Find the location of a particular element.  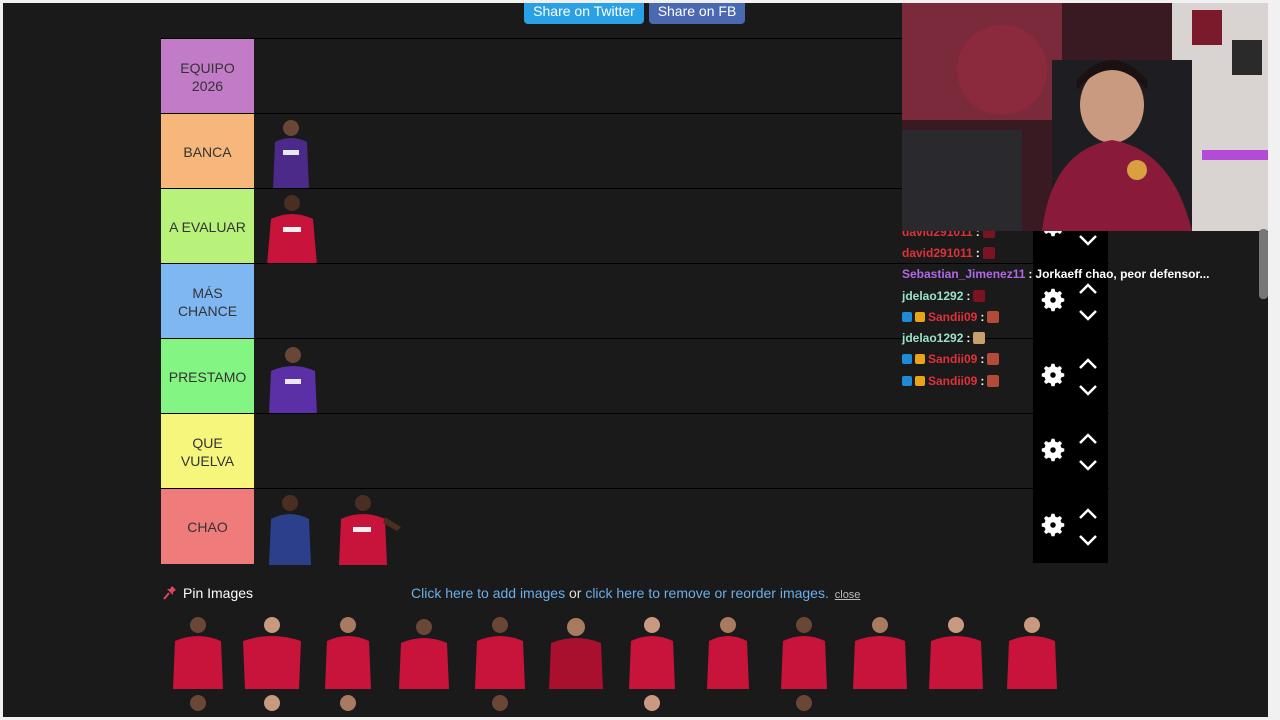

tier-label-text: PRESTAMO is located at coordinates (207, 376).